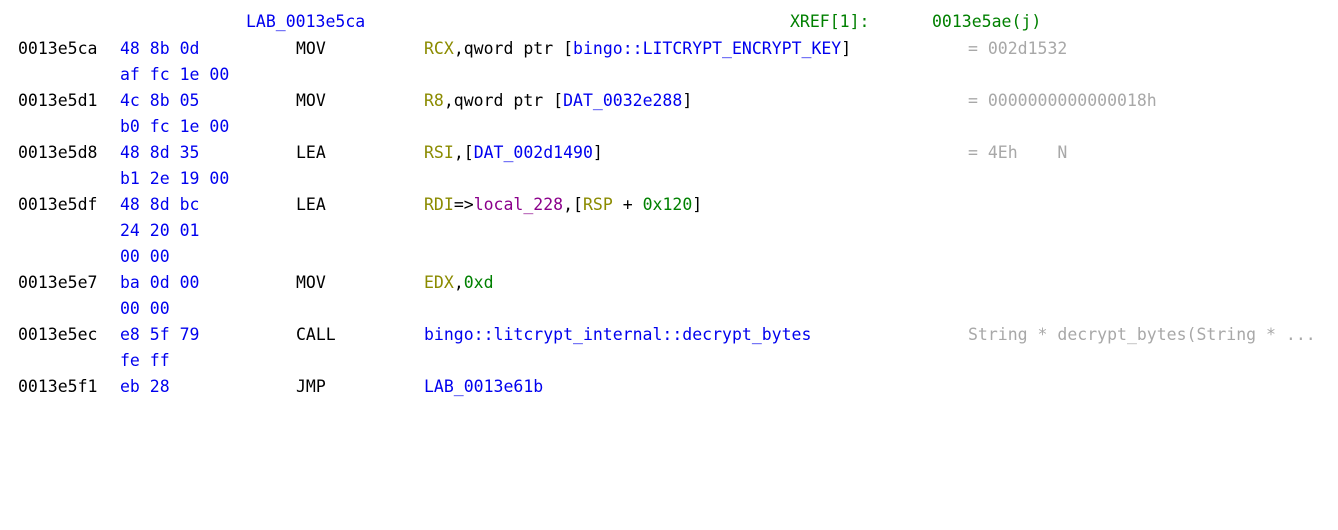  I want to click on instruction-address: 0013e5df, so click(57, 205).